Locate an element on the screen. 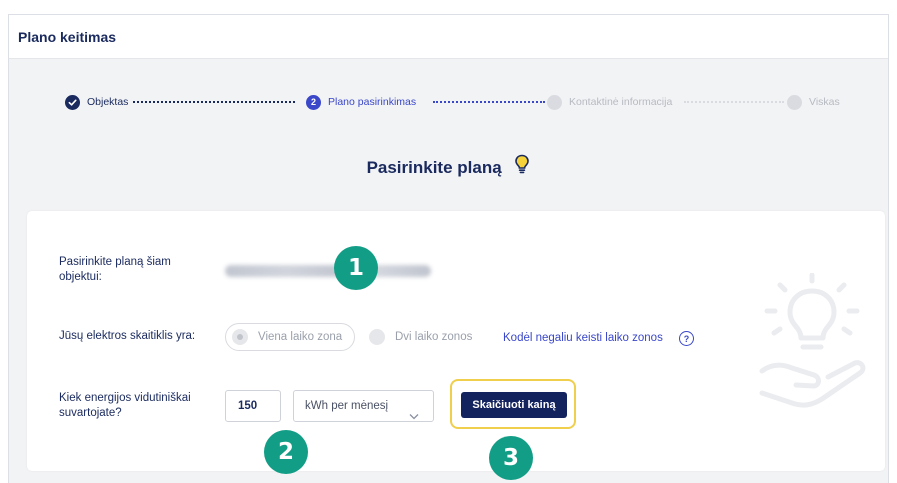 The width and height of the screenshot is (897, 483). unit-select-value: kWh per mėnesį is located at coordinates (347, 406).